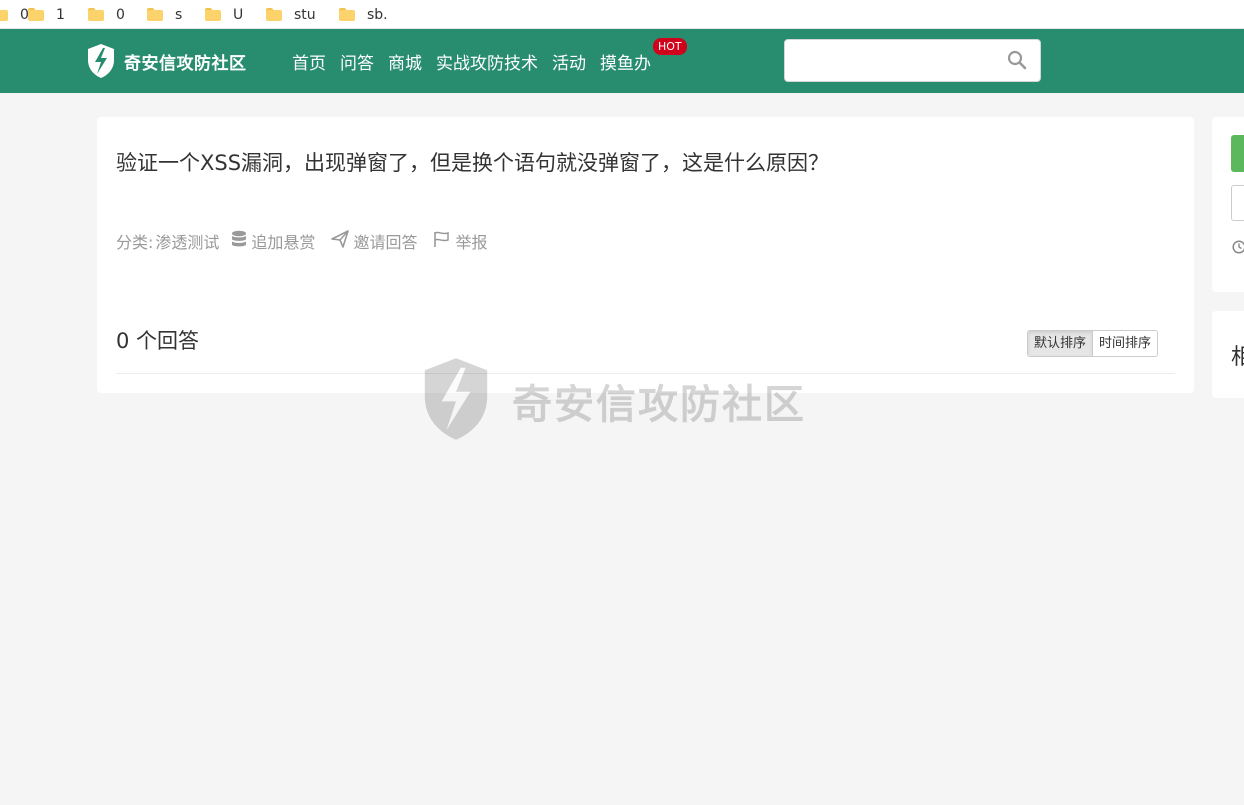 Image resolution: width=1244 pixels, height=805 pixels. Describe the element at coordinates (471, 242) in the screenshot. I see `report-label: 举报` at that location.